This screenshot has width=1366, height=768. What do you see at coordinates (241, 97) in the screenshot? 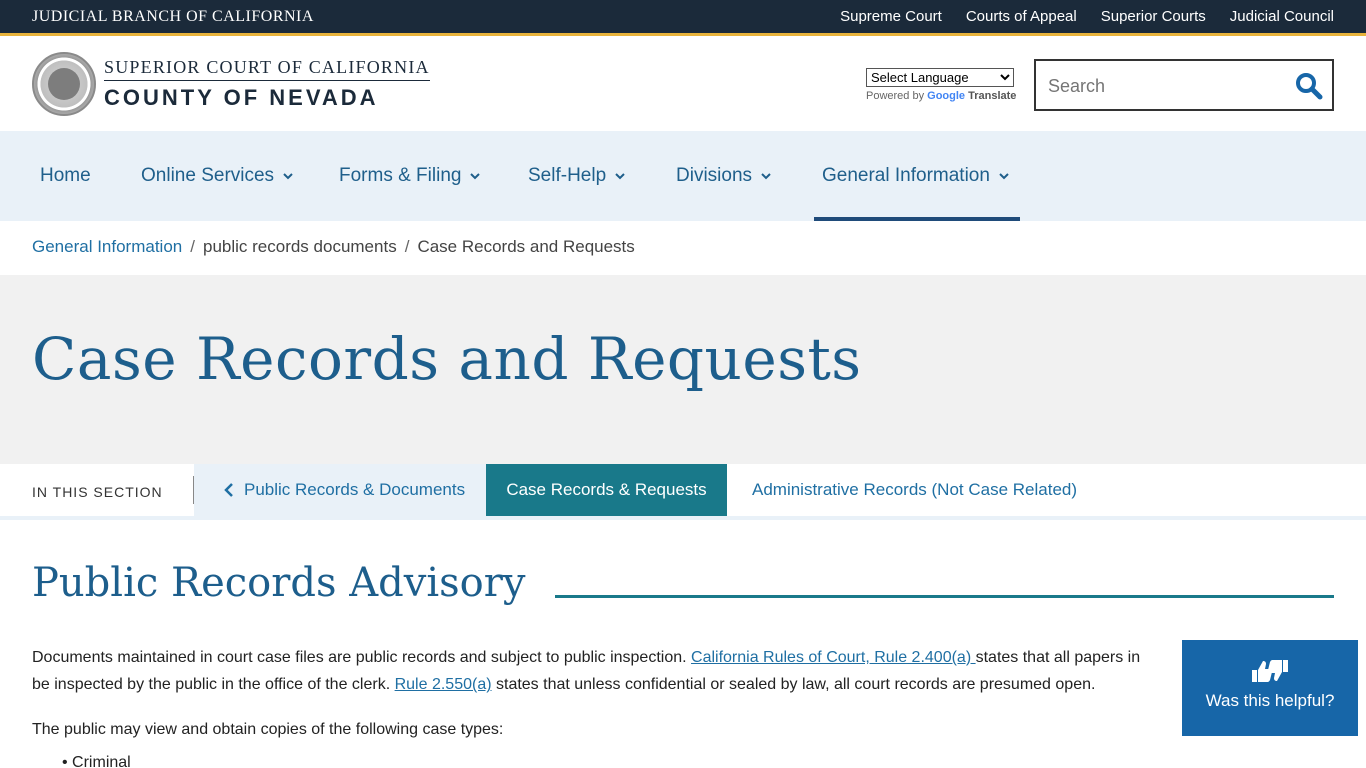
I see `court-name-line2: County of Nevada` at bounding box center [241, 97].